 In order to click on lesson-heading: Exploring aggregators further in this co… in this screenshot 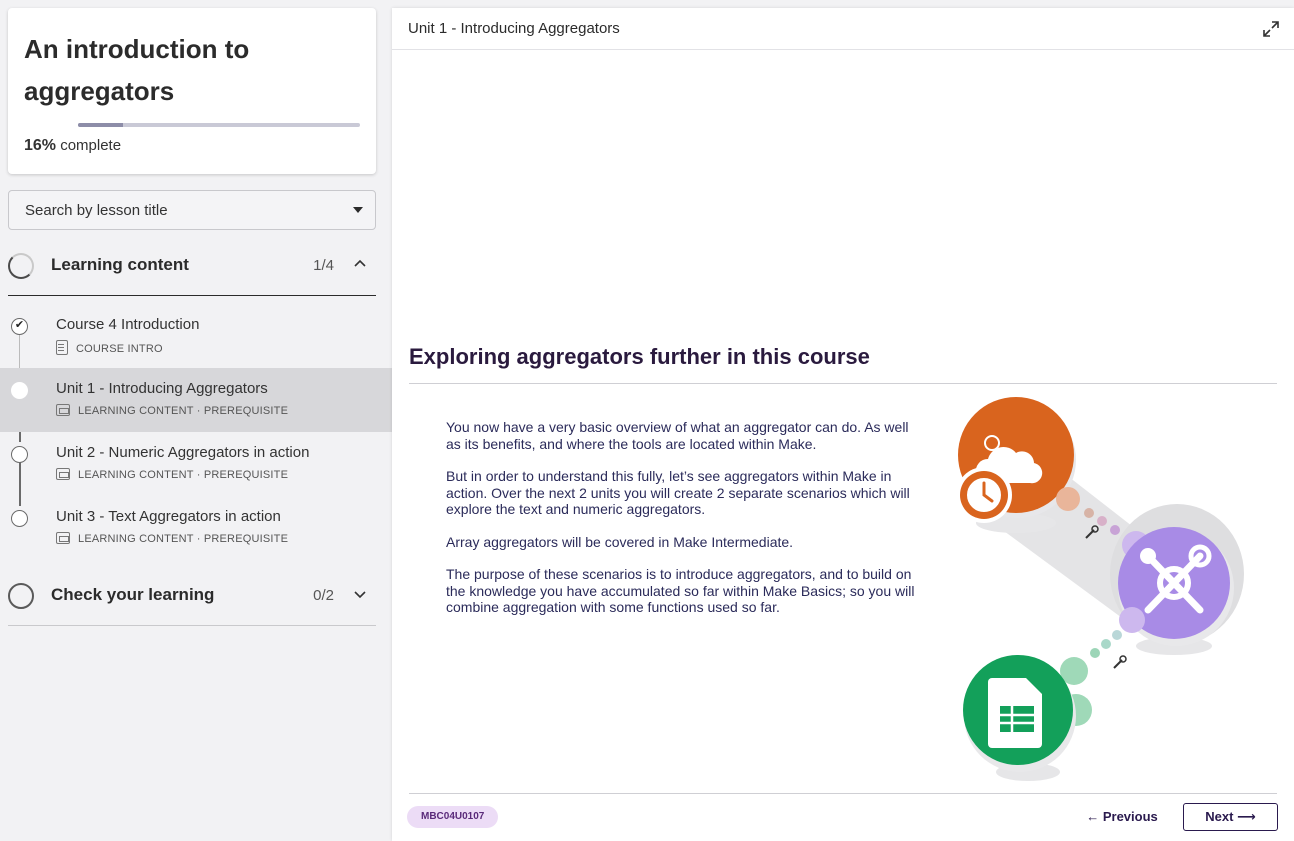, I will do `click(639, 356)`.